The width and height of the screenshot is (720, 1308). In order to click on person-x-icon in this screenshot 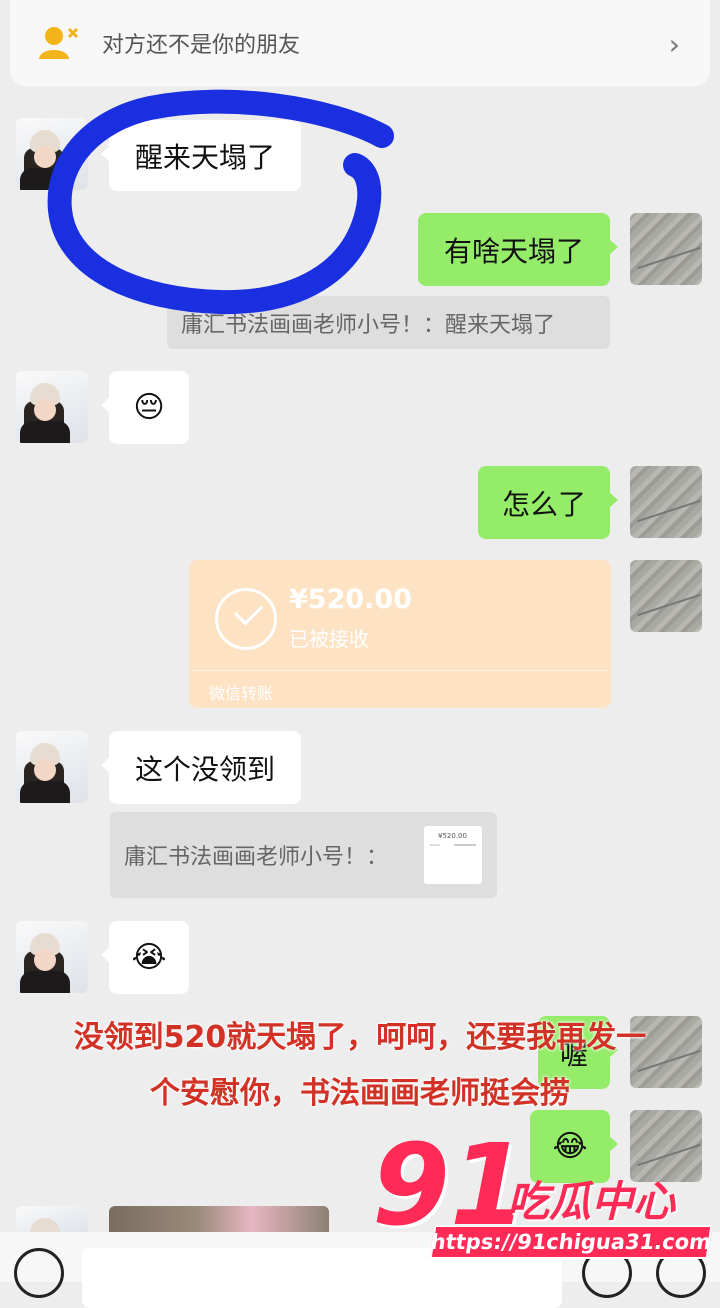, I will do `click(59, 43)`.